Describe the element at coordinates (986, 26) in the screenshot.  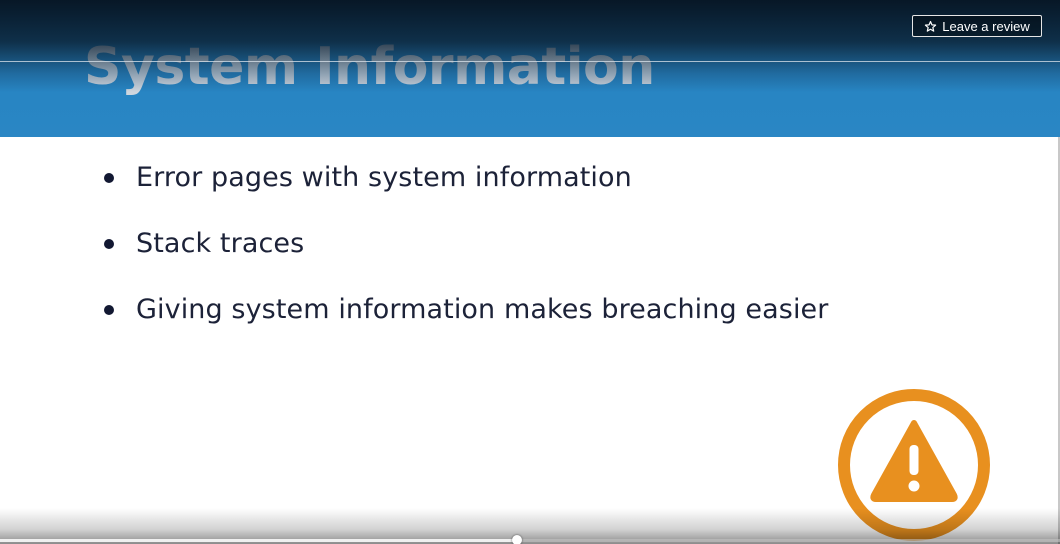
I see `leave-review-label: Leave a review` at that location.